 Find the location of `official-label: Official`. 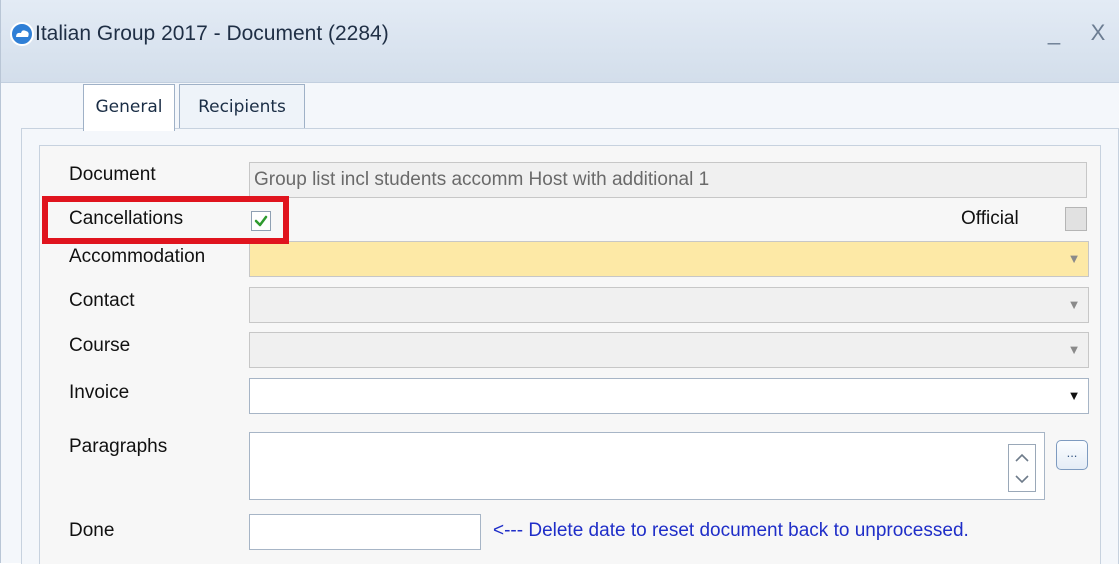

official-label: Official is located at coordinates (990, 218).